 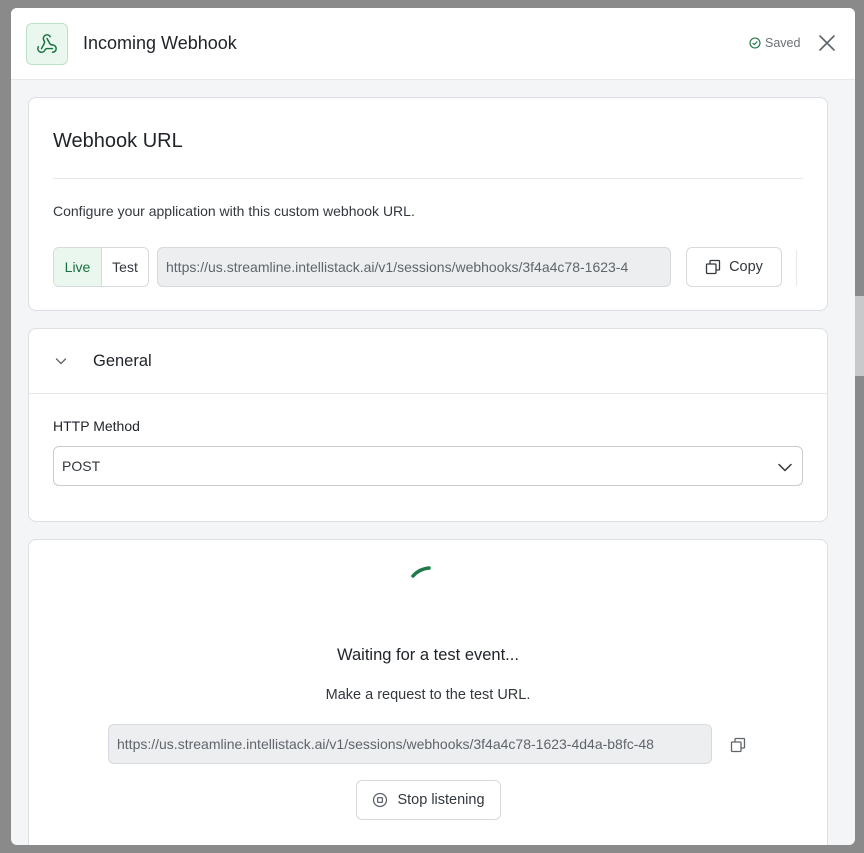 I want to click on toolbar-separator, so click(x=796, y=268).